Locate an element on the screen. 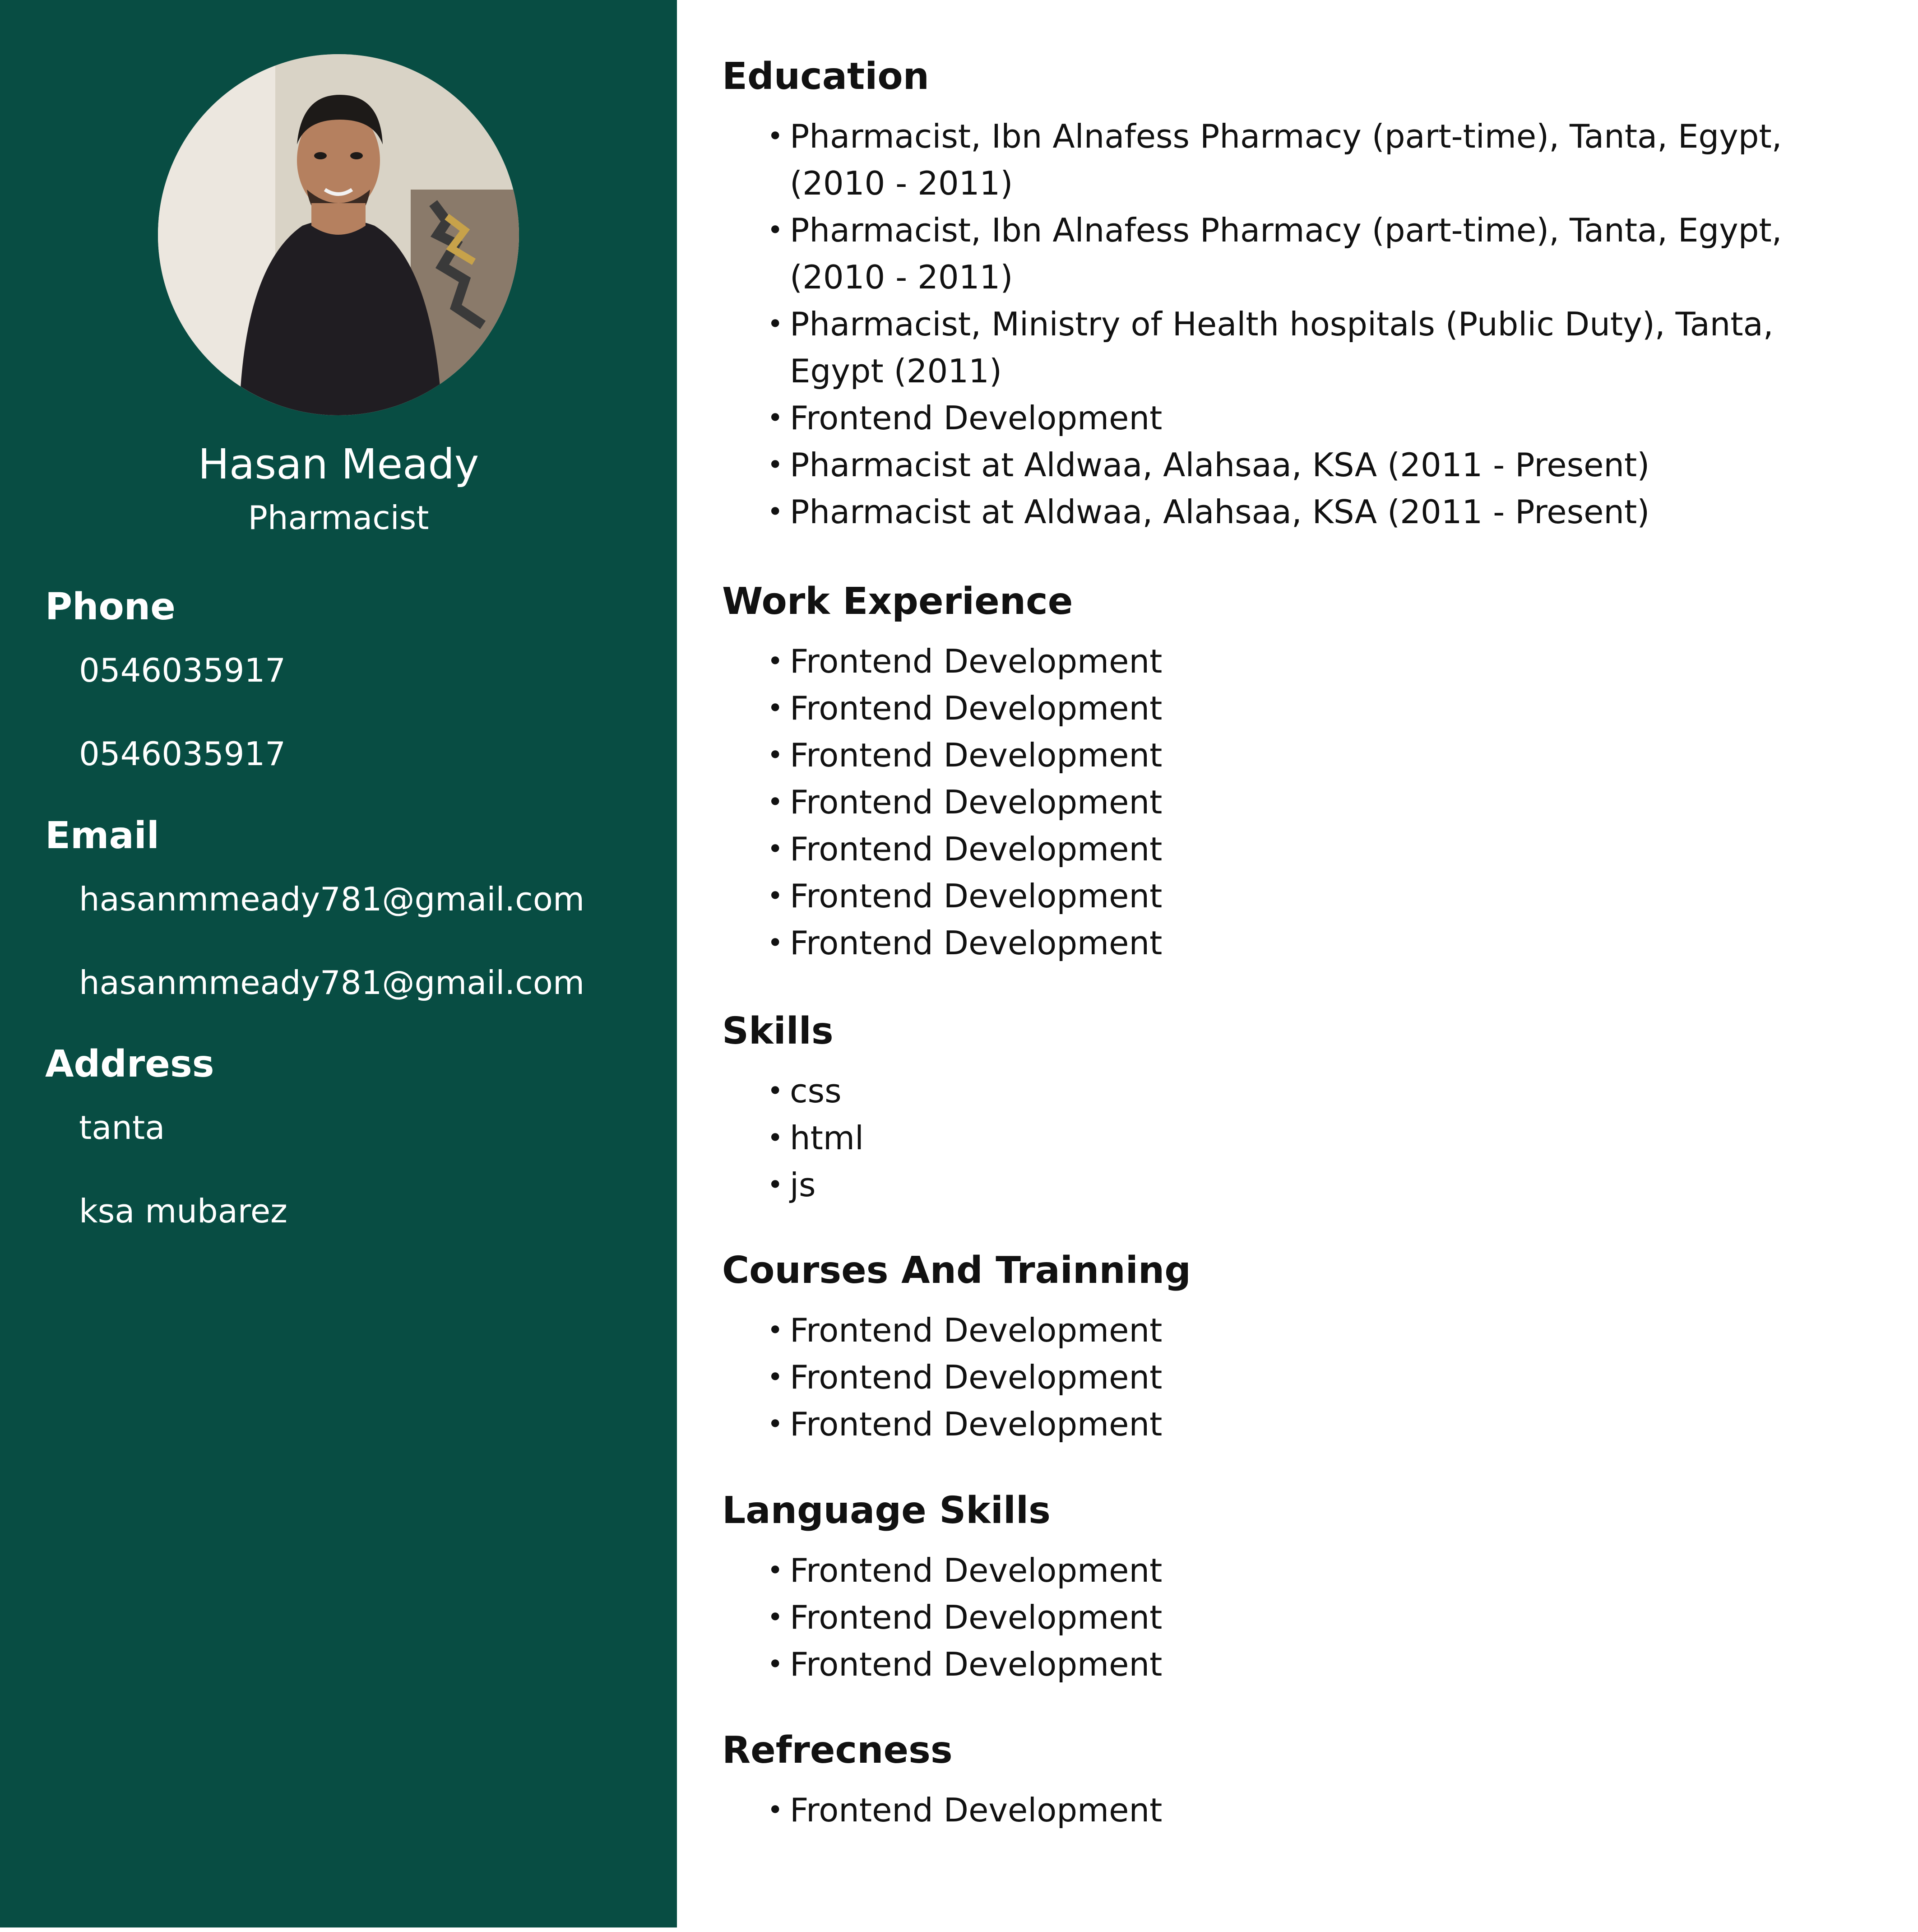  section-heading: Work Experience is located at coordinates (897, 601).